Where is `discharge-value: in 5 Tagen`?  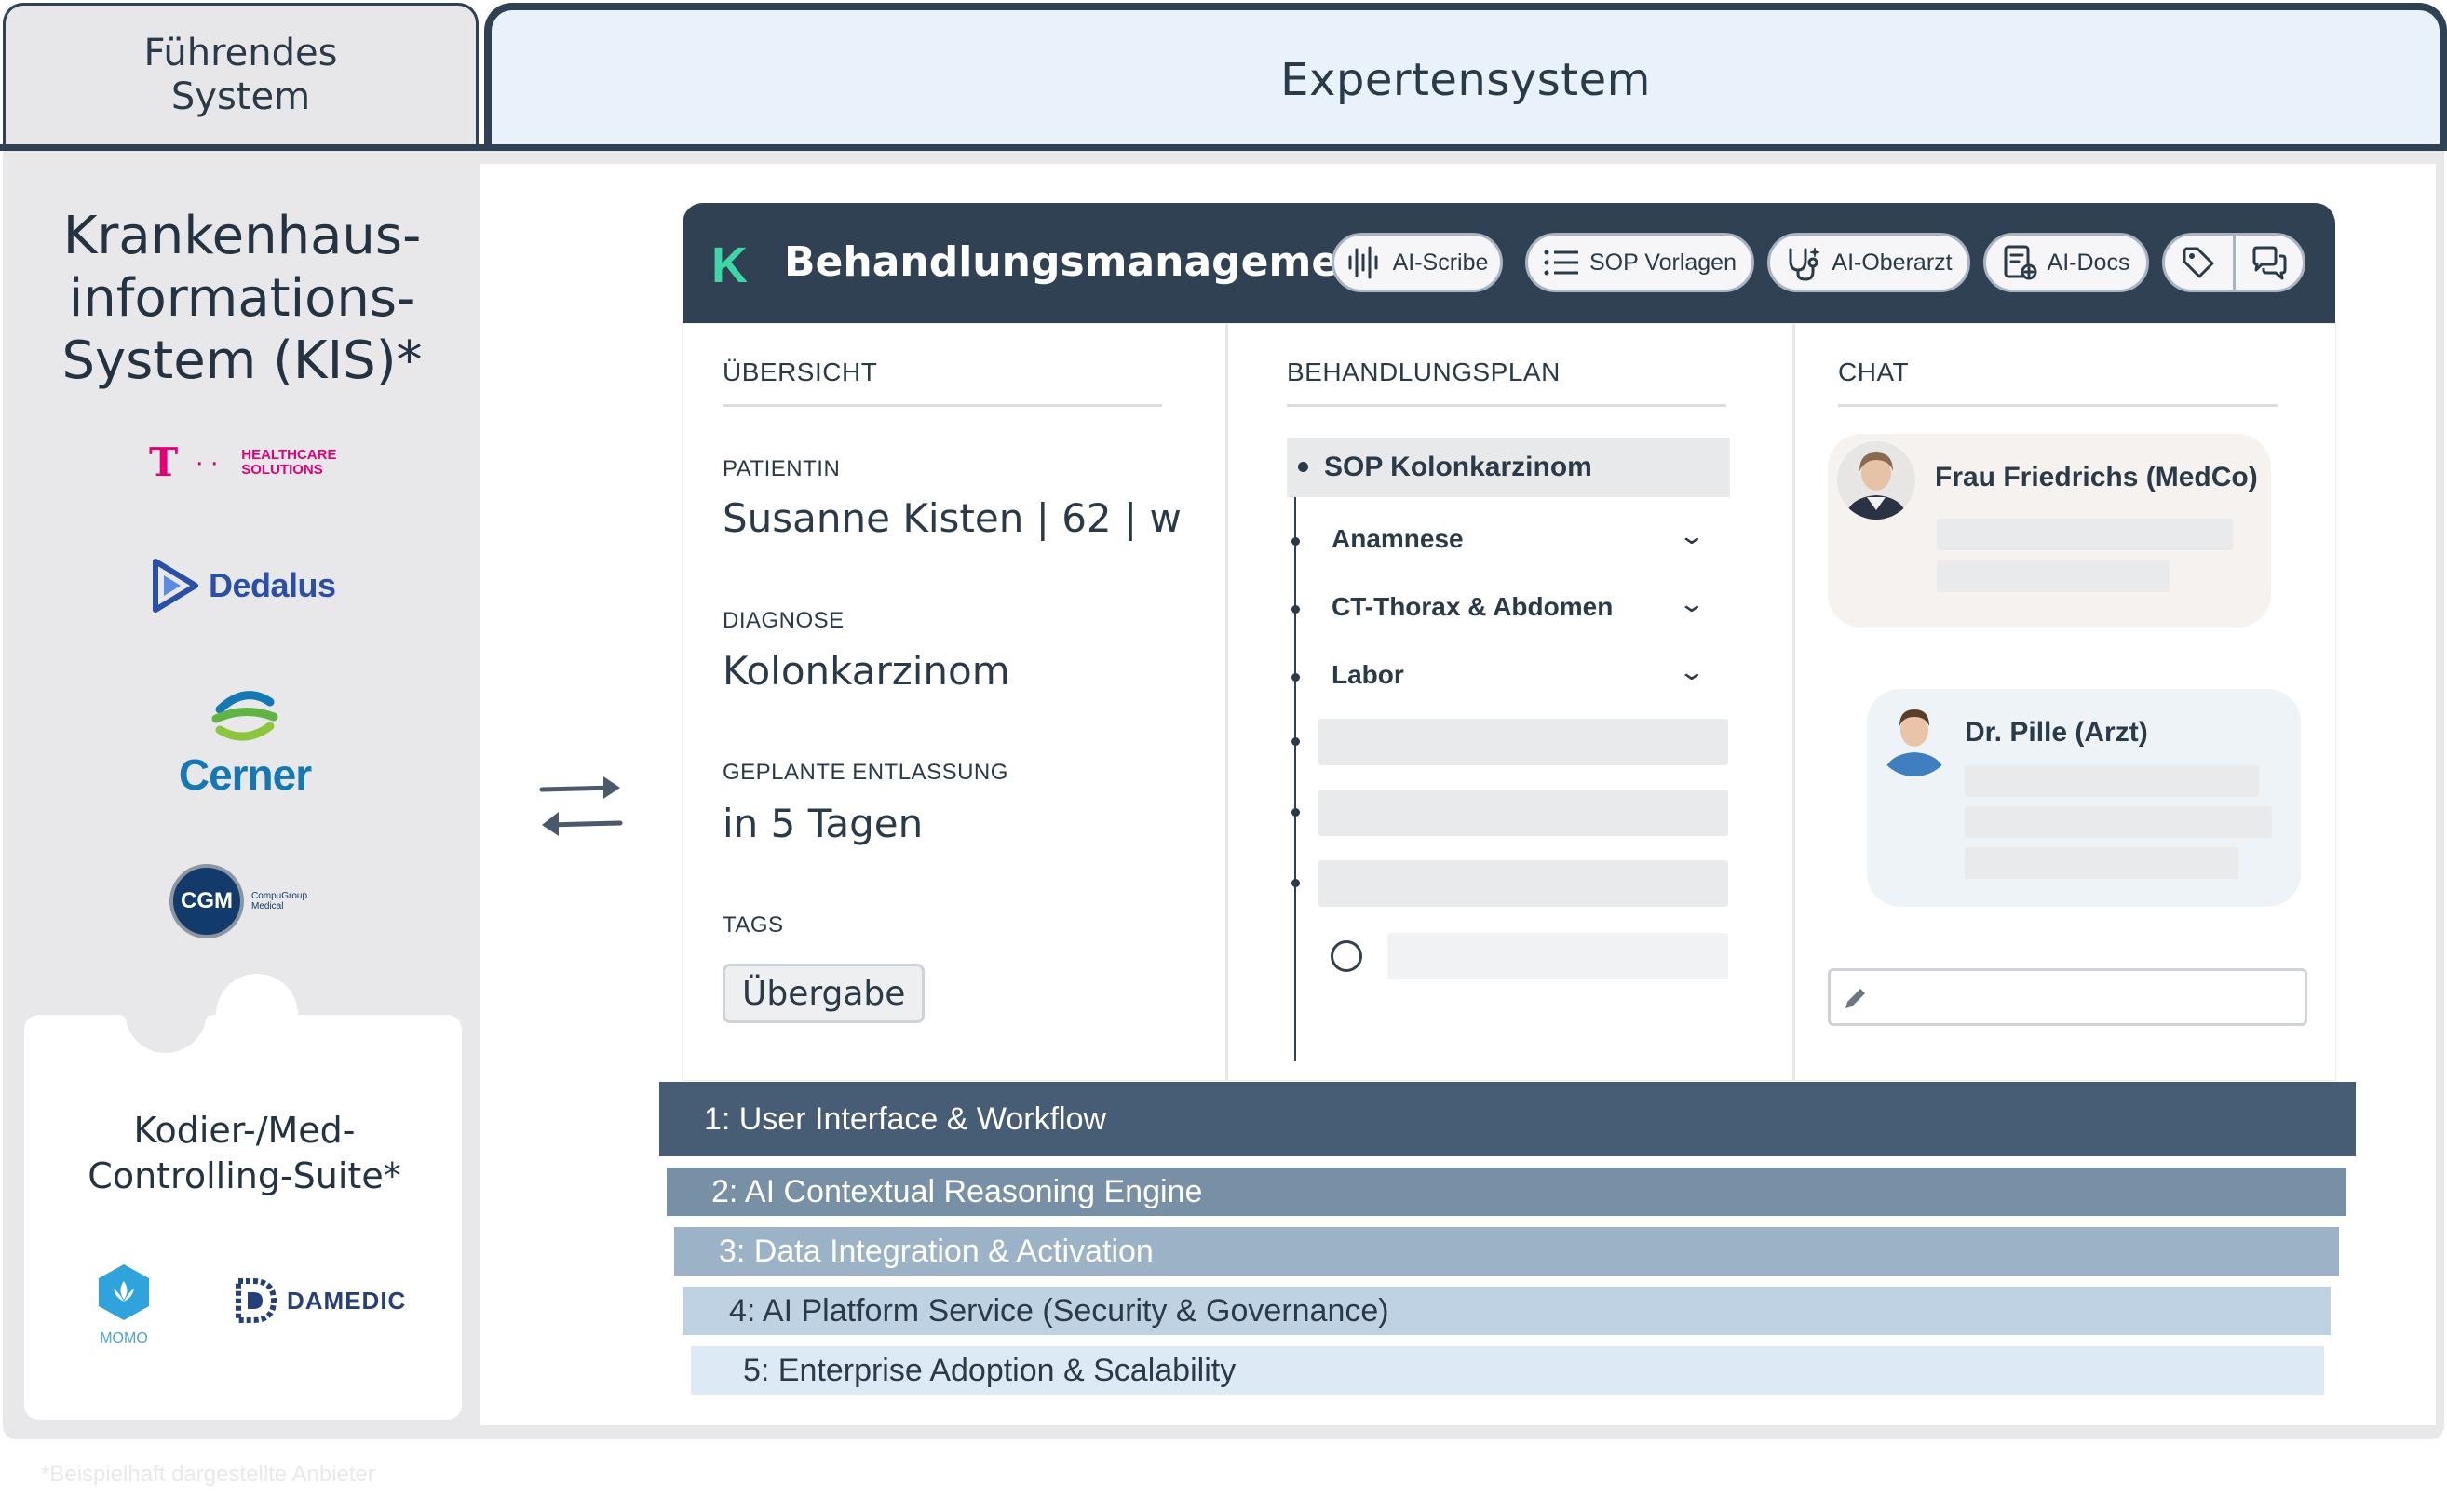 discharge-value: in 5 Tagen is located at coordinates (823, 824).